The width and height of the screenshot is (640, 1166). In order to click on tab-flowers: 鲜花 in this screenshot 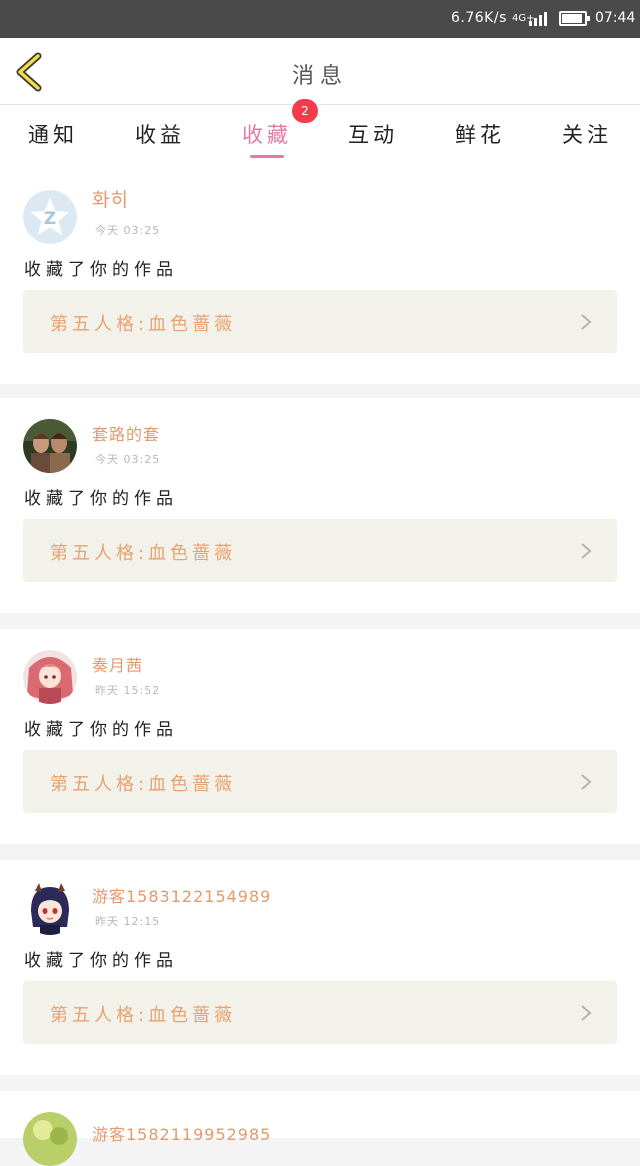, I will do `click(480, 134)`.